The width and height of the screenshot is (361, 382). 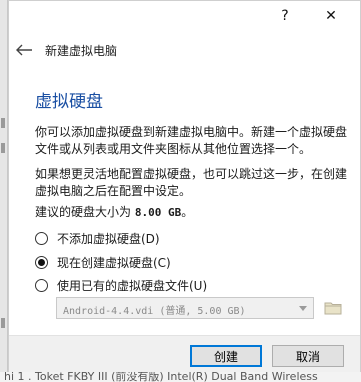 I want to click on radio-button-selected, so click(x=41, y=262).